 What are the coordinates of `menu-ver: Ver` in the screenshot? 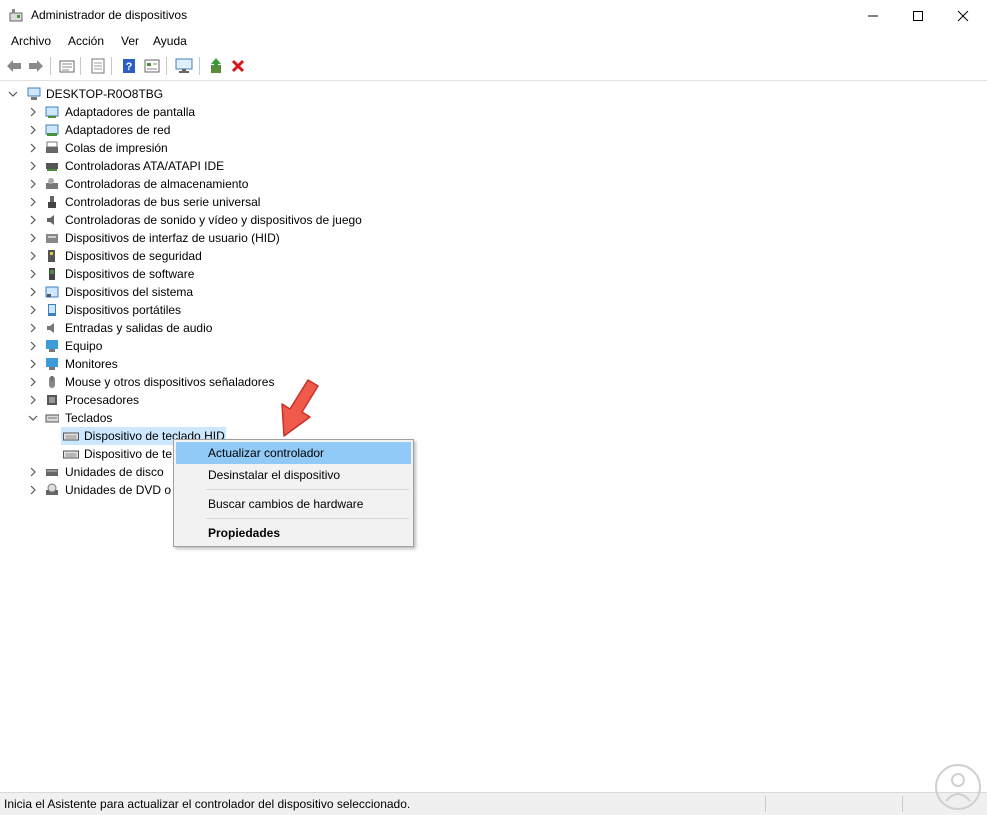 It's located at (130, 41).